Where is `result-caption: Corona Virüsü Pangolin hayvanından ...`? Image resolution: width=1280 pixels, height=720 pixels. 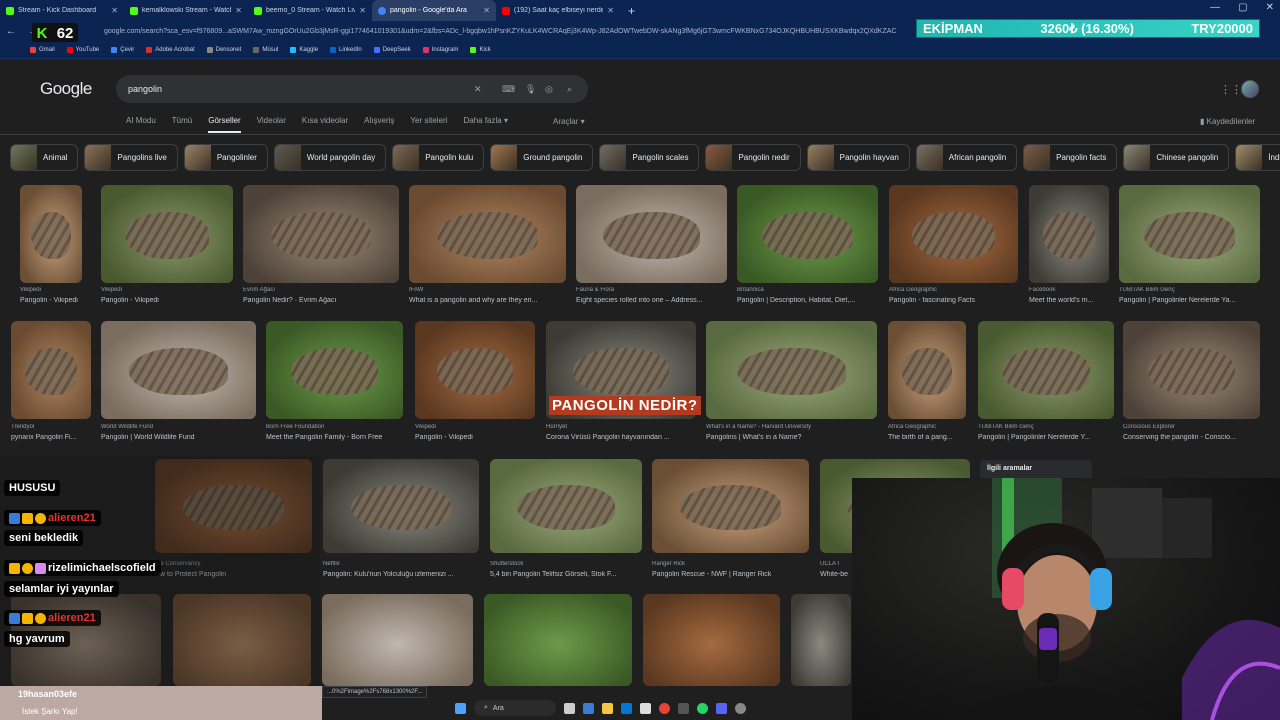
result-caption: Corona Virüsü Pangolin hayvanından ... is located at coordinates (626, 437).